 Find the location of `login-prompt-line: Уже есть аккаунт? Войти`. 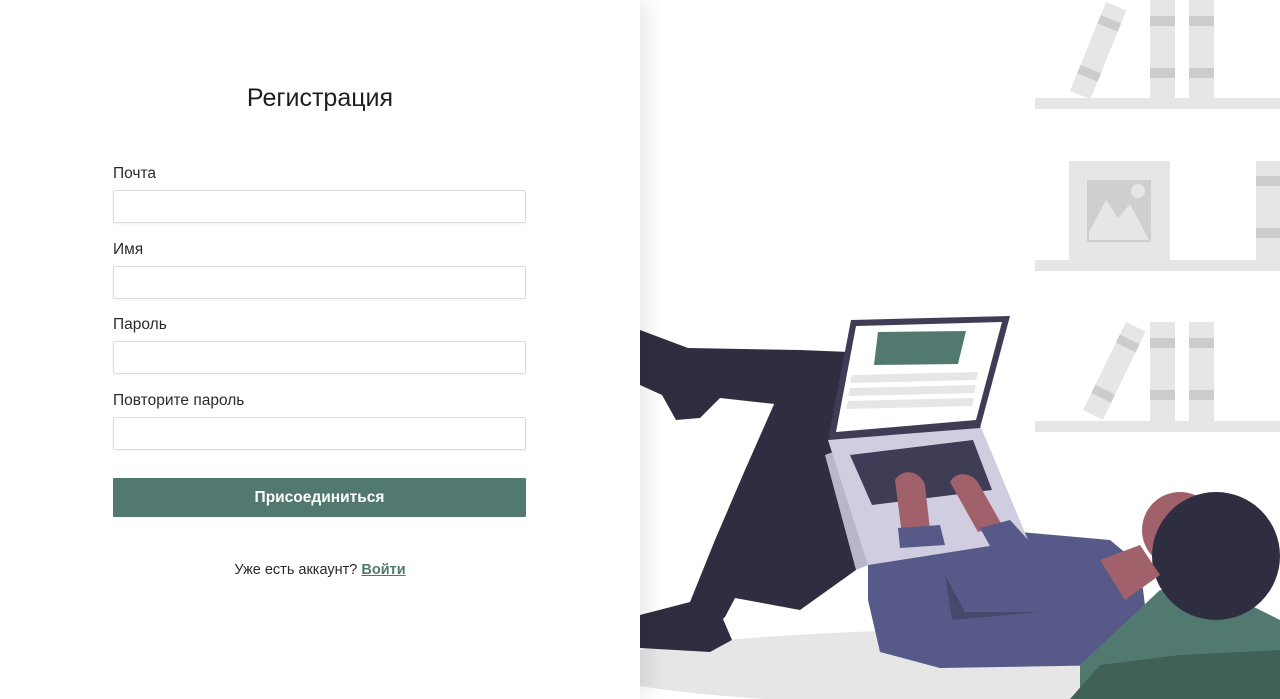

login-prompt-line: Уже есть аккаунт? Войти is located at coordinates (320, 570).